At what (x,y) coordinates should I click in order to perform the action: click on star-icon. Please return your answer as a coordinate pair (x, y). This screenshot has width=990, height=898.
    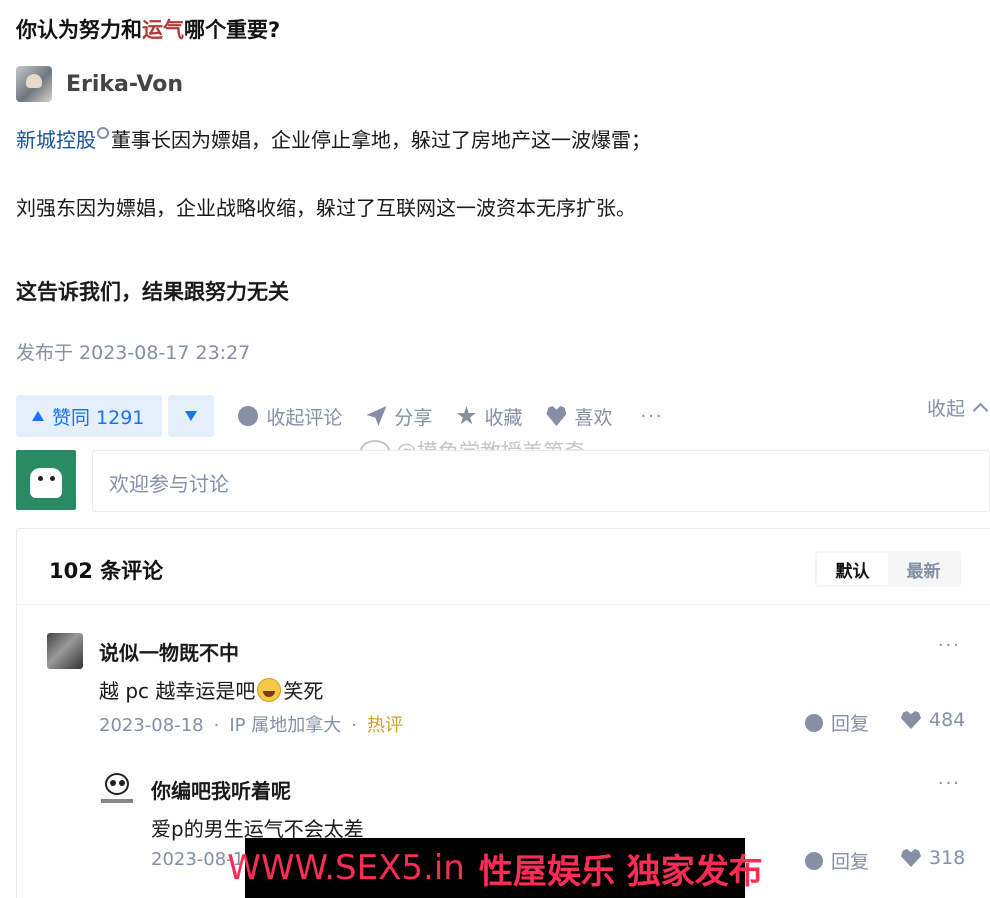
    Looking at the image, I should click on (466, 415).